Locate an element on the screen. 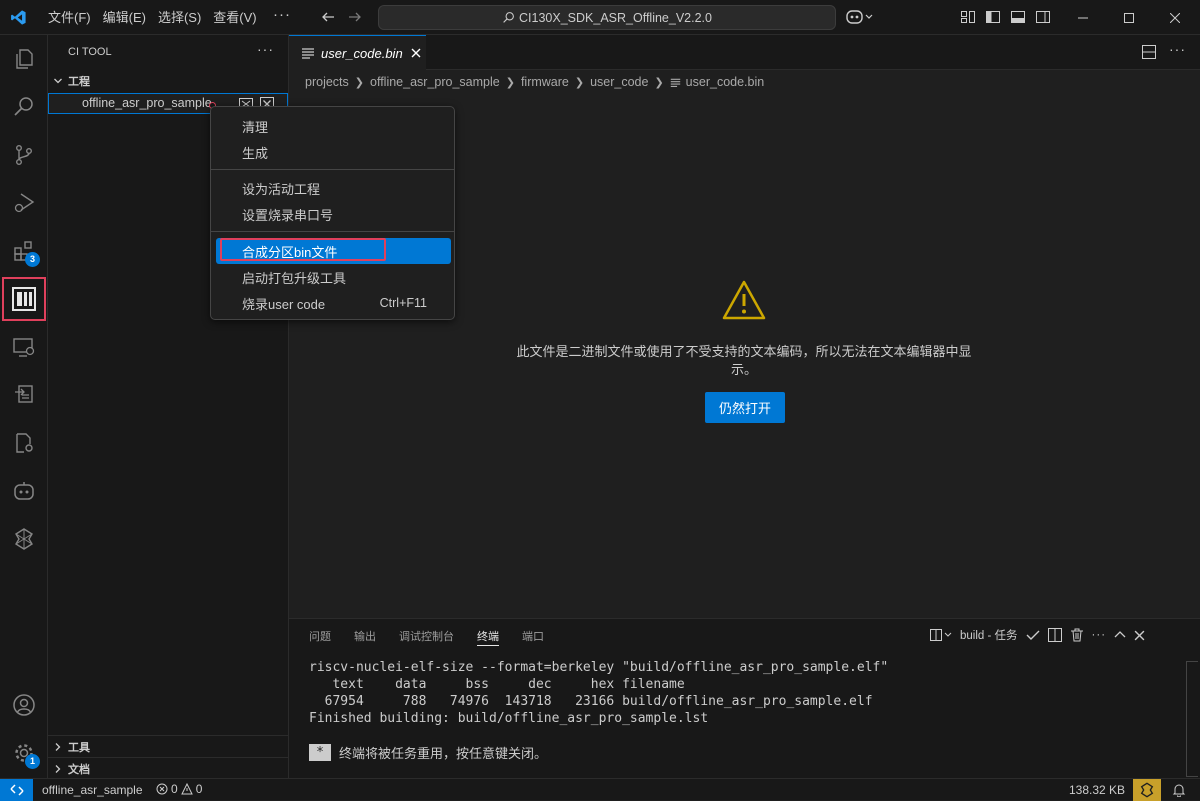  testing-icon is located at coordinates (24, 395).